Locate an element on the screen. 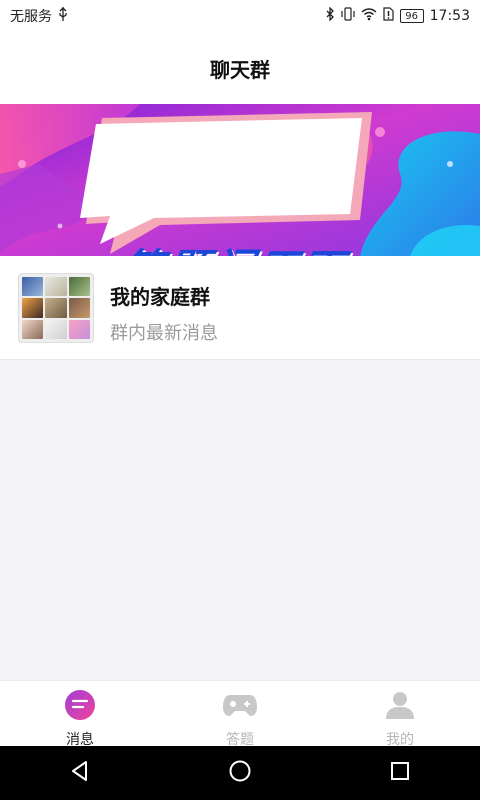  page-title: 聊天群 is located at coordinates (240, 69).